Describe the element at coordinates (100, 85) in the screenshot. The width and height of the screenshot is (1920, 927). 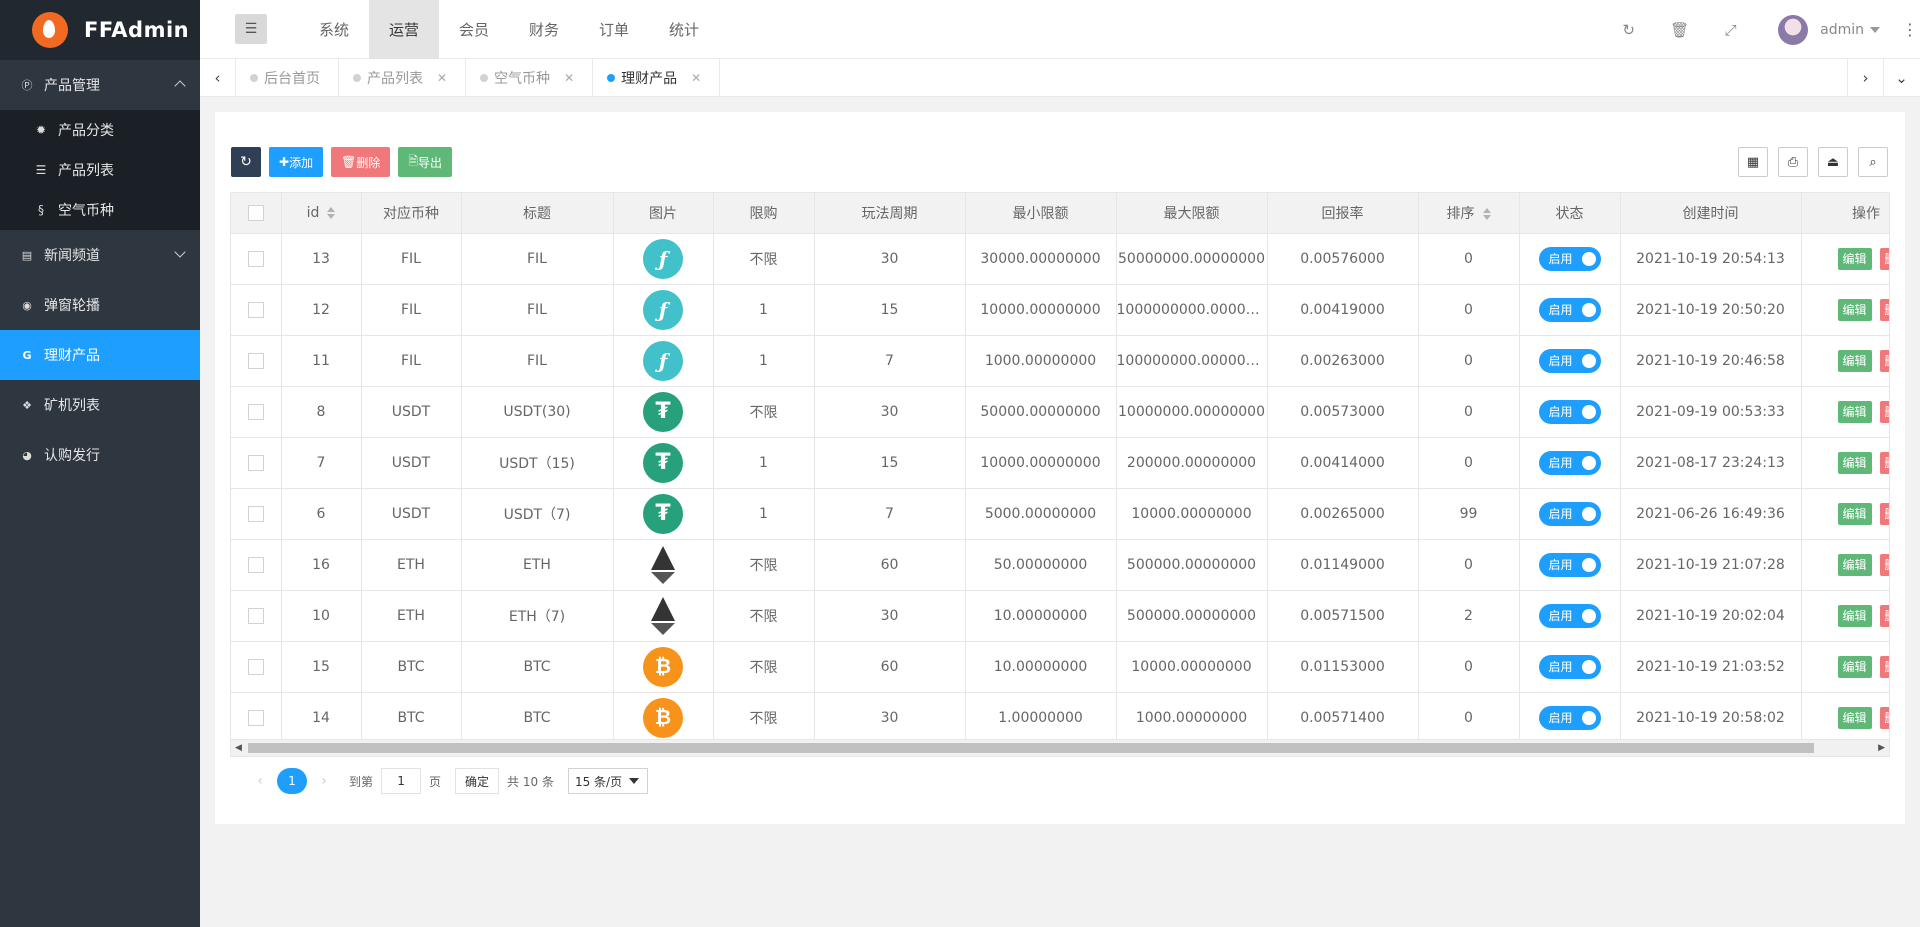
I see `sidebar-item-product-management: Ⓟ 产品管理` at that location.